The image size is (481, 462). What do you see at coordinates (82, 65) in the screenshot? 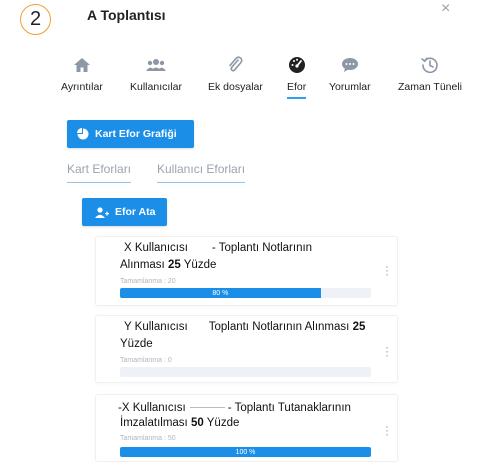
I see `home-icon` at bounding box center [82, 65].